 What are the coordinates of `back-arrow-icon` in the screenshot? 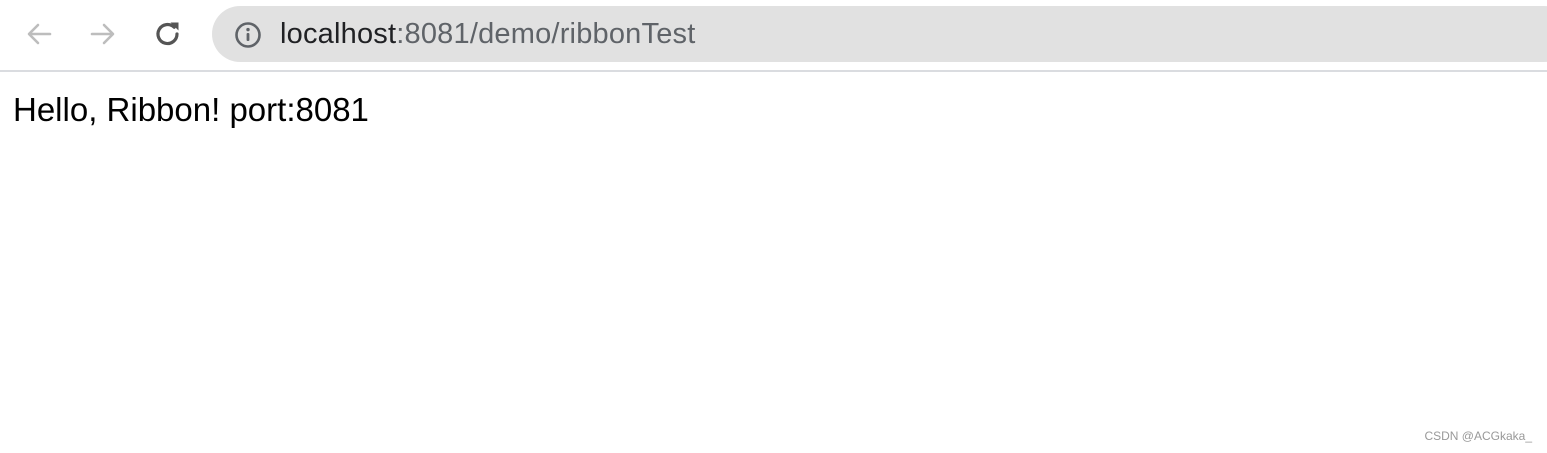 It's located at (39, 34).